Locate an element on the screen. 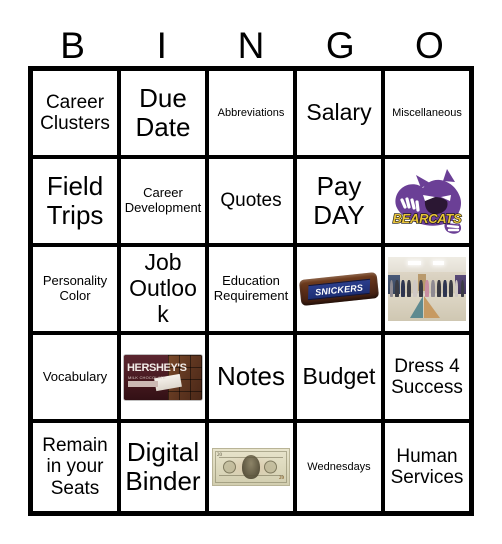 Image resolution: width=502 pixels, height=544 pixels. twenty-dollar-bill-image: 20 20 is located at coordinates (251, 467).